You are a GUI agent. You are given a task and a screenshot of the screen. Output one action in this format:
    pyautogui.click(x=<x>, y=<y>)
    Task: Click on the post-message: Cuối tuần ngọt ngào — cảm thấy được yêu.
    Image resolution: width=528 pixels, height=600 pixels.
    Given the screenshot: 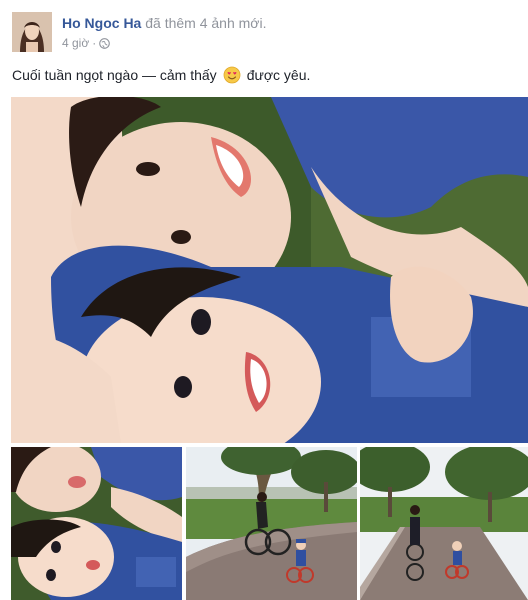 What is the action you would take?
    pyautogui.click(x=161, y=75)
    